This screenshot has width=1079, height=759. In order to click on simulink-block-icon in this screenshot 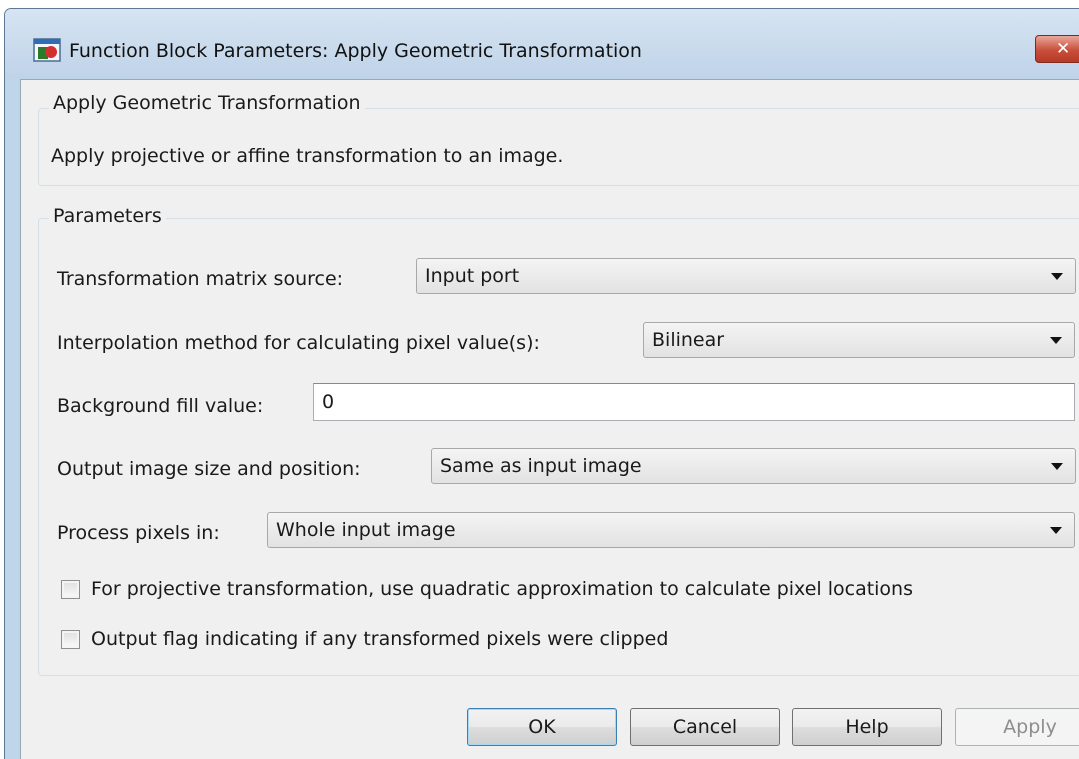, I will do `click(47, 50)`.